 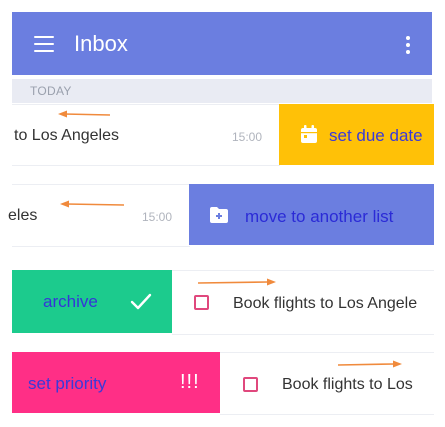 I want to click on task-title: Book flights to Los Angele, so click(x=325, y=303).